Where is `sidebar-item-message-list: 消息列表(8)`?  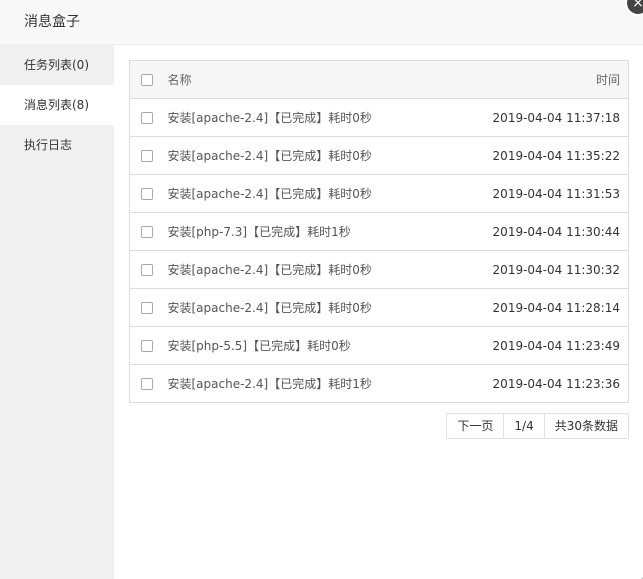
sidebar-item-message-list: 消息列表(8) is located at coordinates (57, 105).